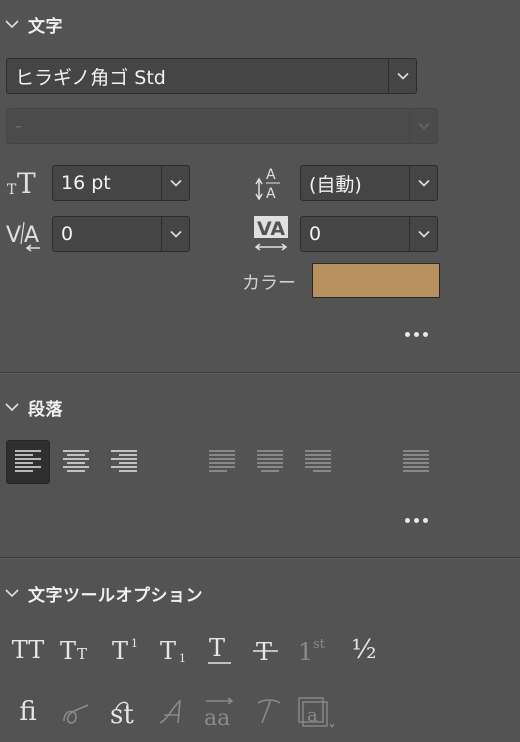 Image resolution: width=520 pixels, height=742 pixels. I want to click on kerning-dropdown: 0, so click(121, 234).